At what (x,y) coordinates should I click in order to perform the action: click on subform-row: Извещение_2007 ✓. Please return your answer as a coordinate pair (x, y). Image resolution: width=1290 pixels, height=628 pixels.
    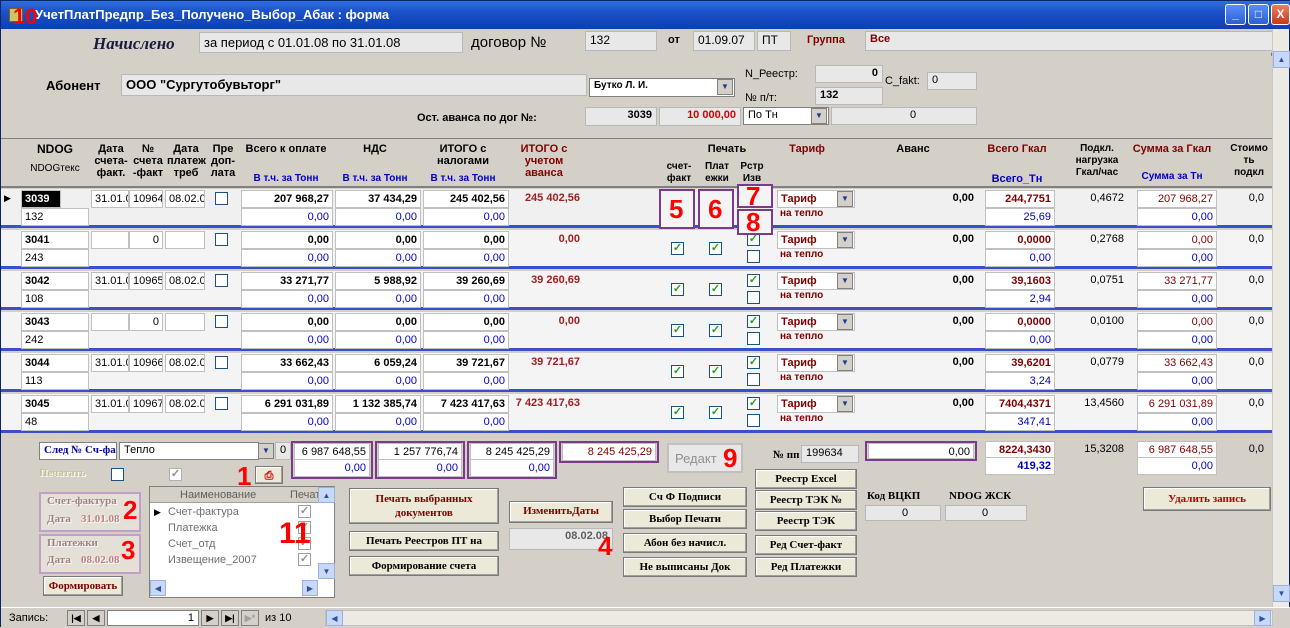
    Looking at the image, I should click on (235, 560).